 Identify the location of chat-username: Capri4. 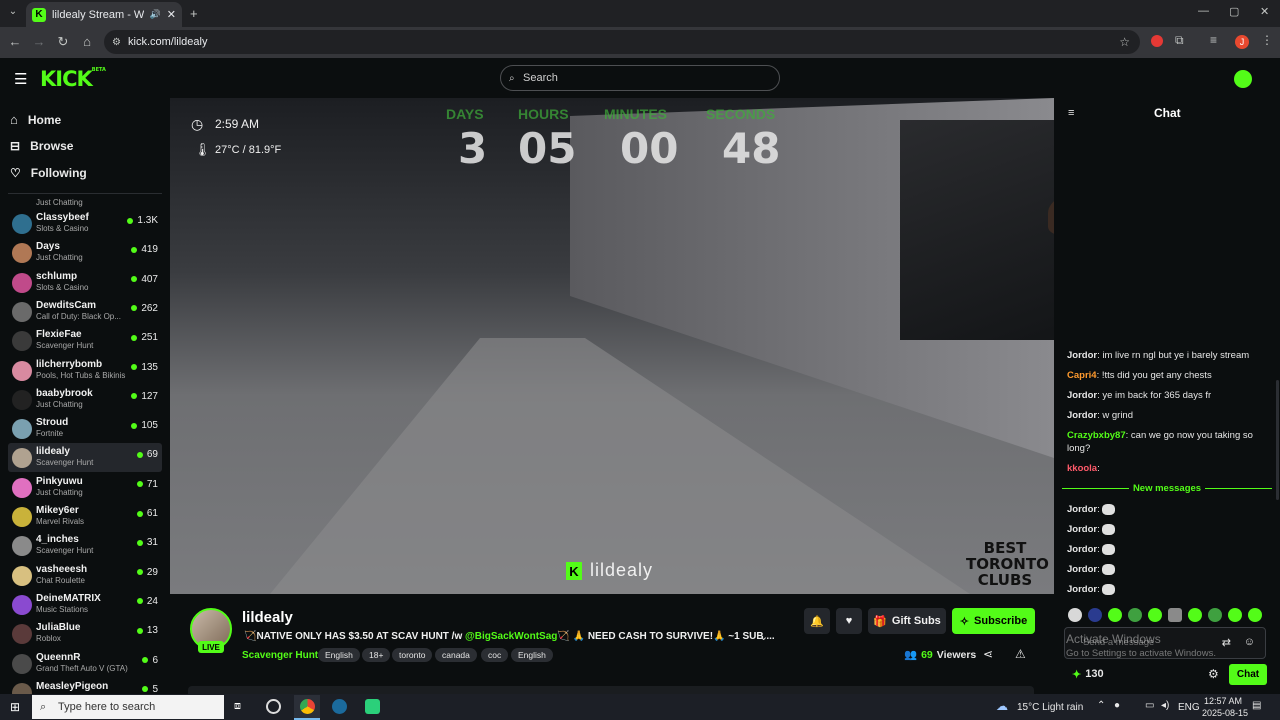
(1082, 375).